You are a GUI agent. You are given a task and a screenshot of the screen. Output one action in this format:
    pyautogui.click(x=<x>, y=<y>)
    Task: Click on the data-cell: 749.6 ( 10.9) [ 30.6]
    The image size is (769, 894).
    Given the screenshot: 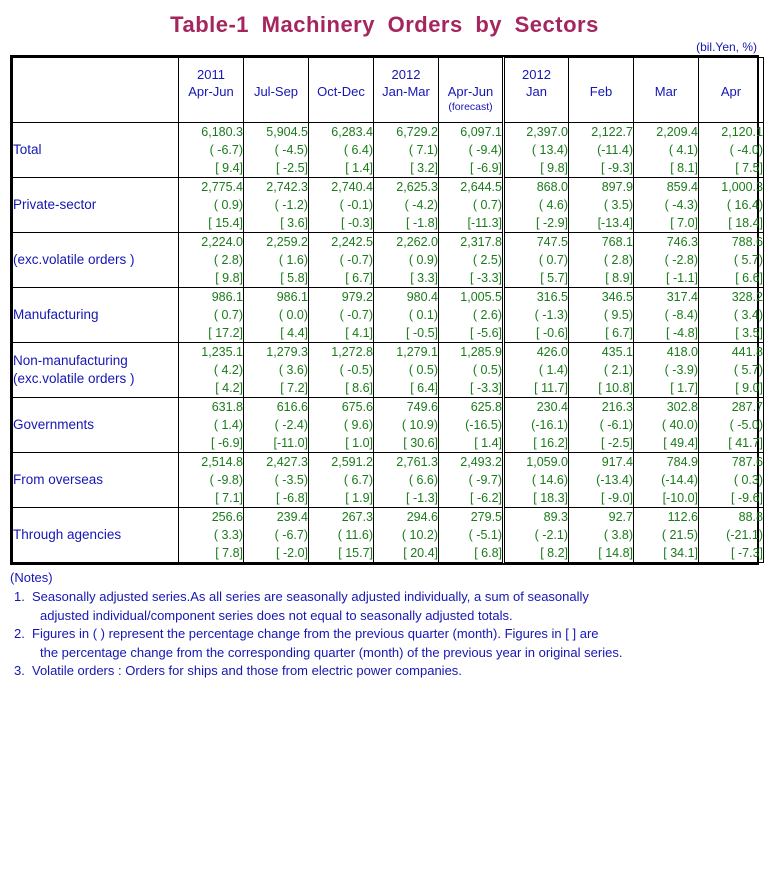 What is the action you would take?
    pyautogui.click(x=406, y=425)
    